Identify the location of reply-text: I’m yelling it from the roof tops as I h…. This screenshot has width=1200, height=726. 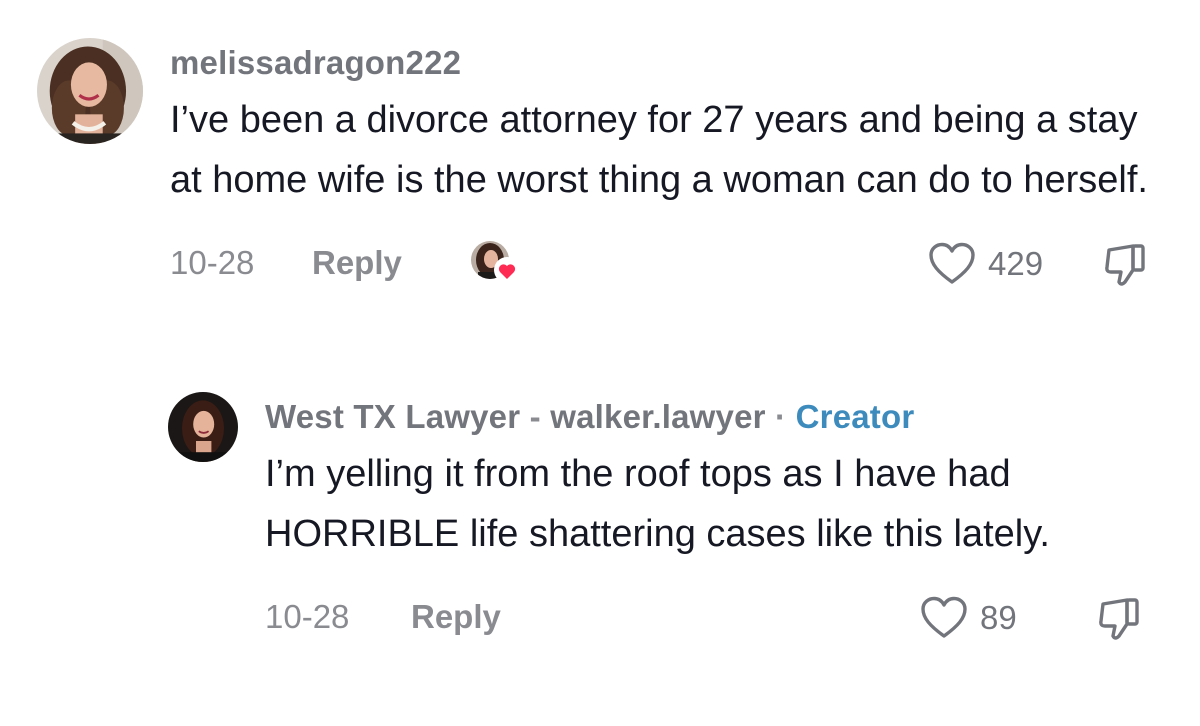
(657, 504).